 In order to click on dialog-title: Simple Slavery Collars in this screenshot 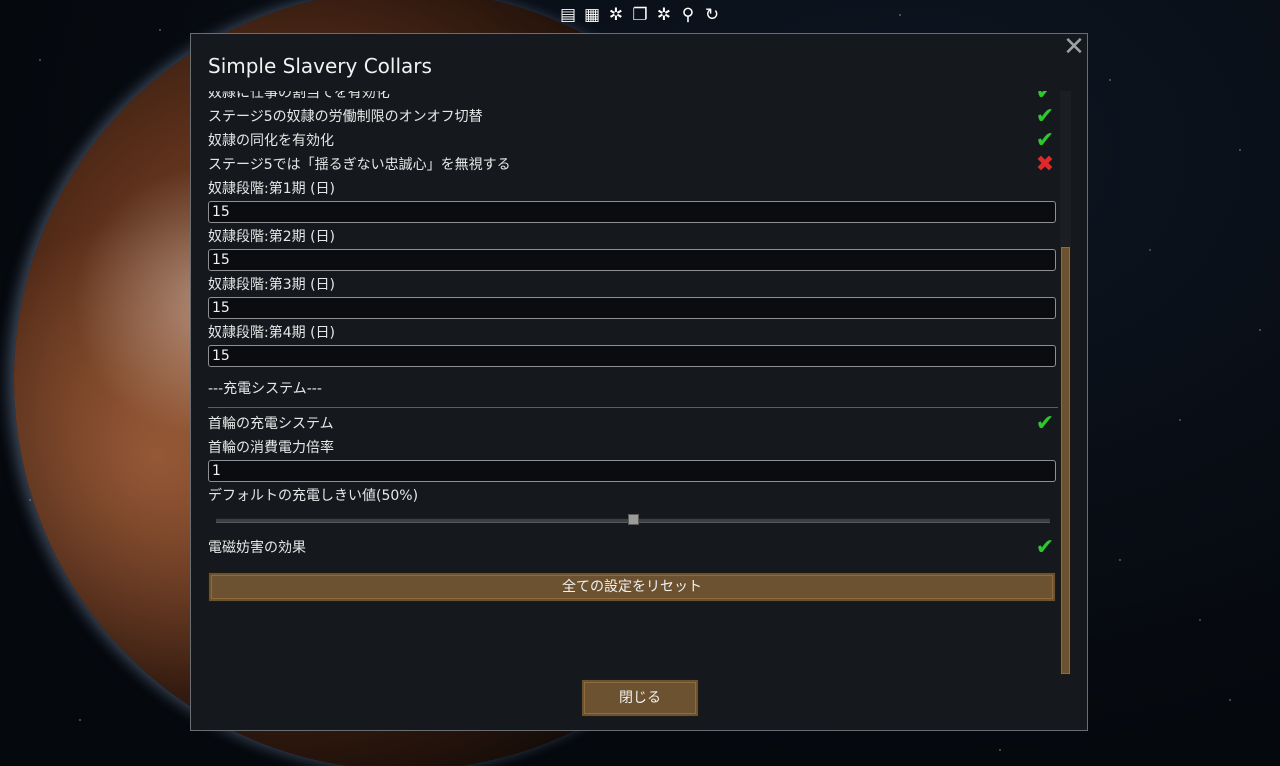, I will do `click(320, 66)`.